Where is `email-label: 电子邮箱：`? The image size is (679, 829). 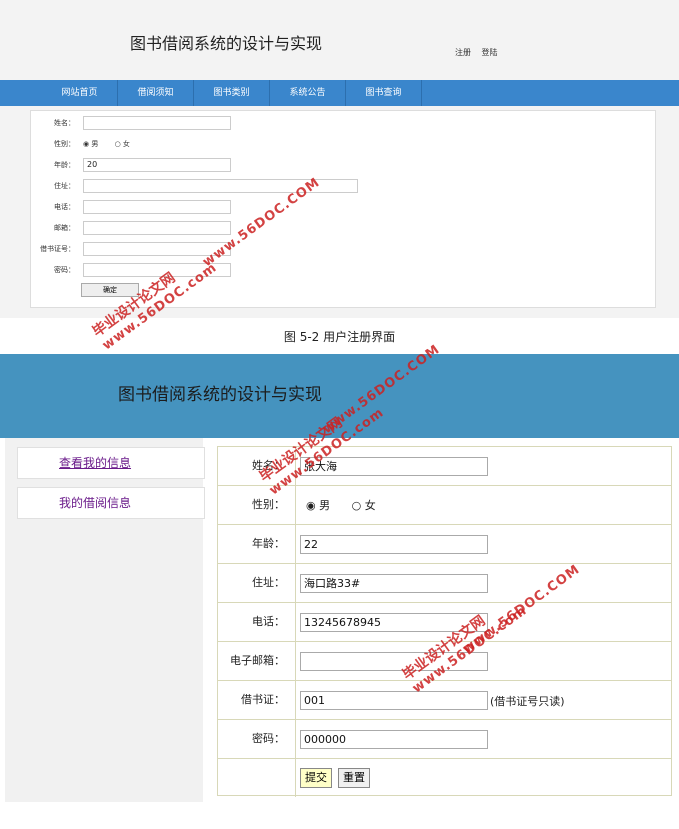
email-label: 电子邮箱： is located at coordinates (257, 661).